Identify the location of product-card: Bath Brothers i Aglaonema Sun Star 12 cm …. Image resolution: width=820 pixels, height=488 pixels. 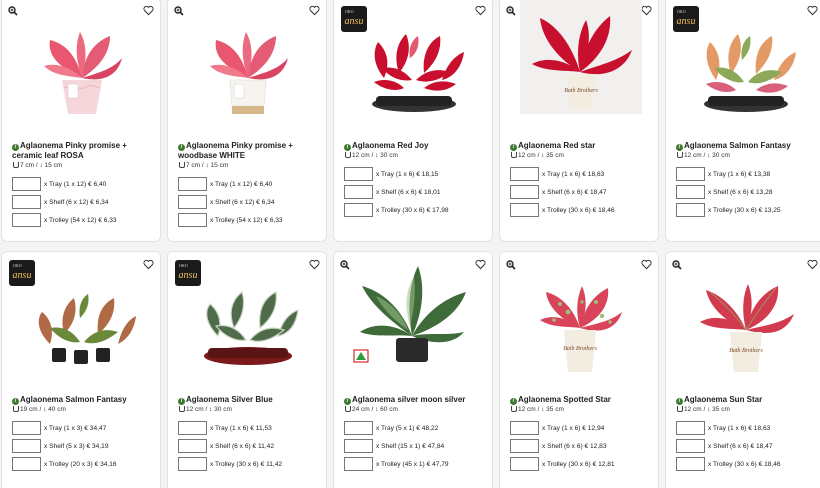
(742, 369).